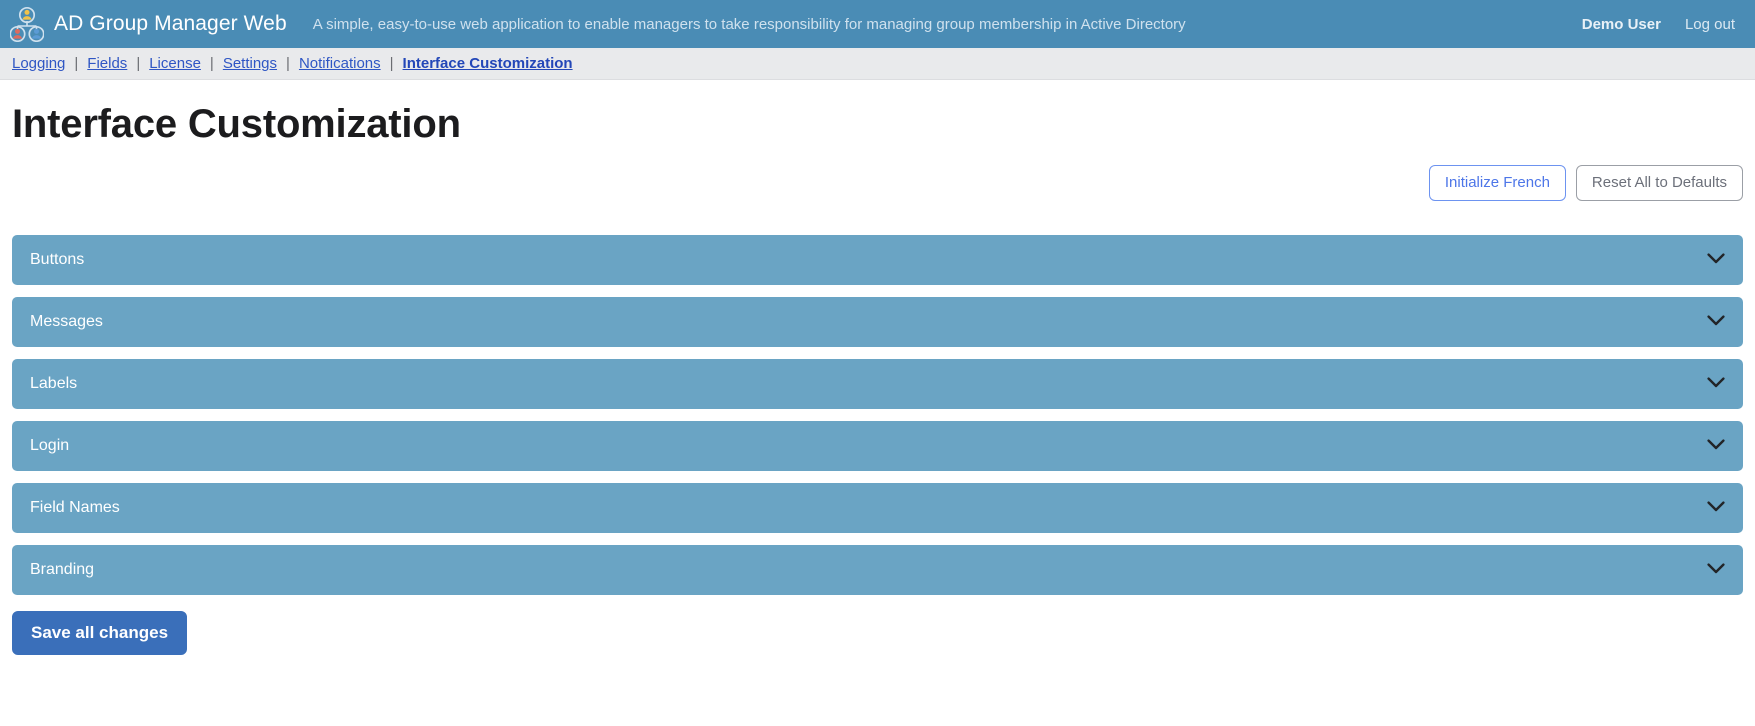 This screenshot has height=726, width=1755. I want to click on breadcrumb-link-interface-customization: Interface Customization, so click(488, 63).